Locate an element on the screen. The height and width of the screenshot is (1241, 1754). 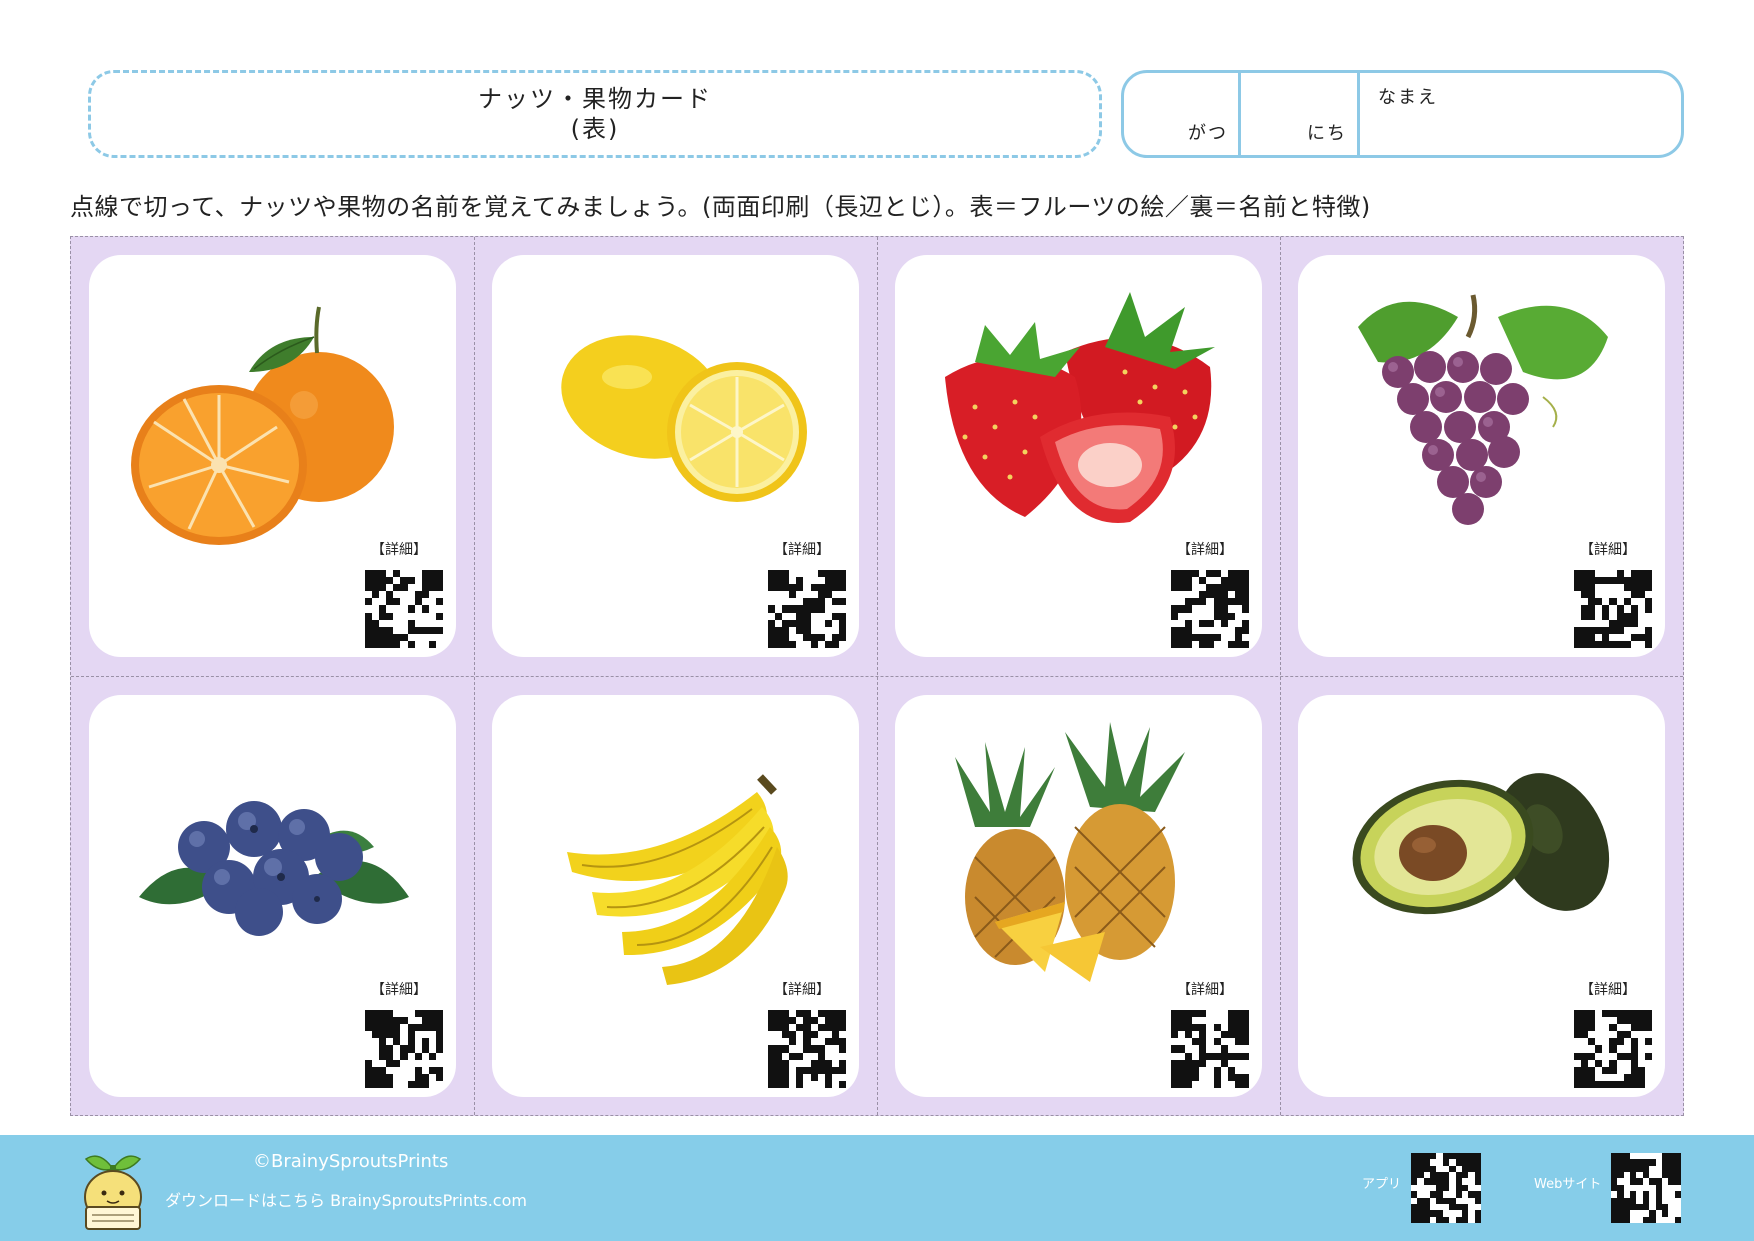
tangerine-image is located at coordinates (262, 425).